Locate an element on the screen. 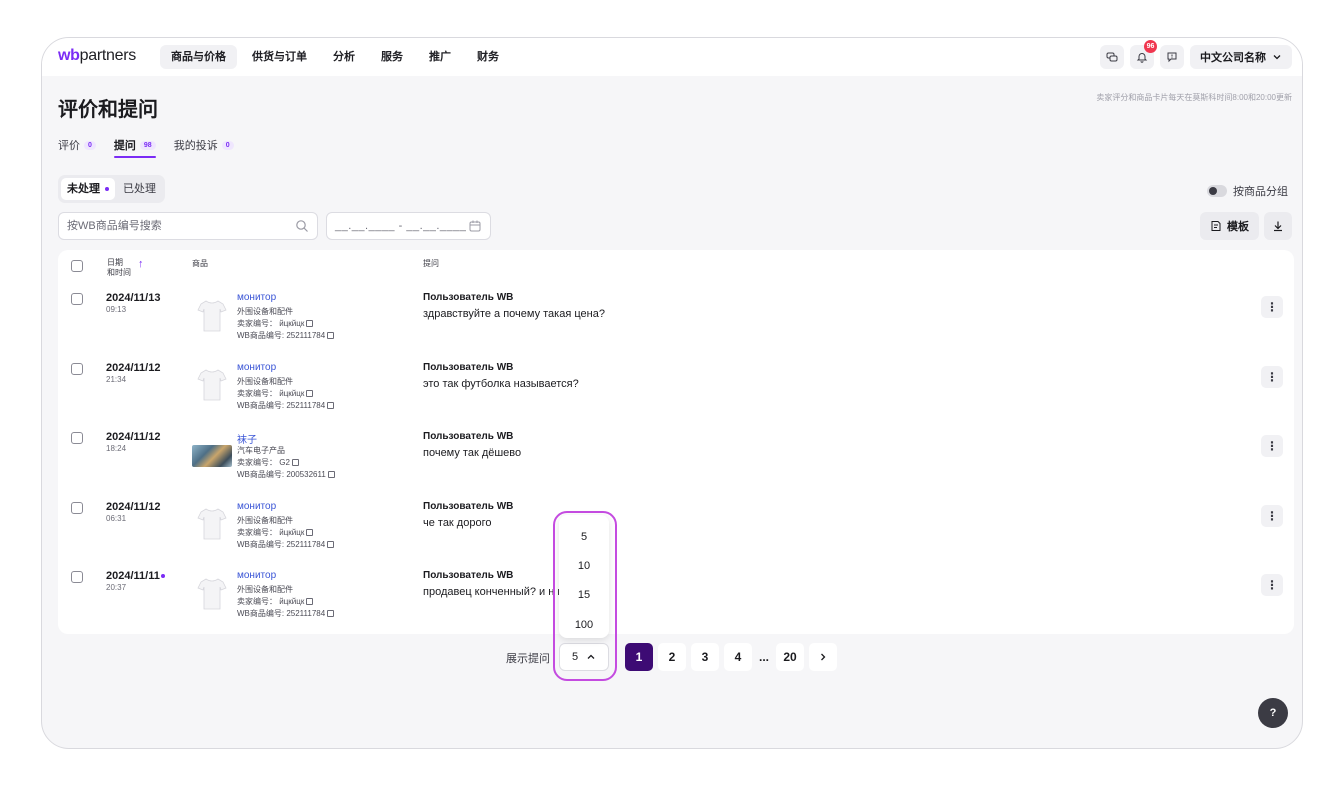 The image size is (1344, 786). feedback-button is located at coordinates (1172, 57).